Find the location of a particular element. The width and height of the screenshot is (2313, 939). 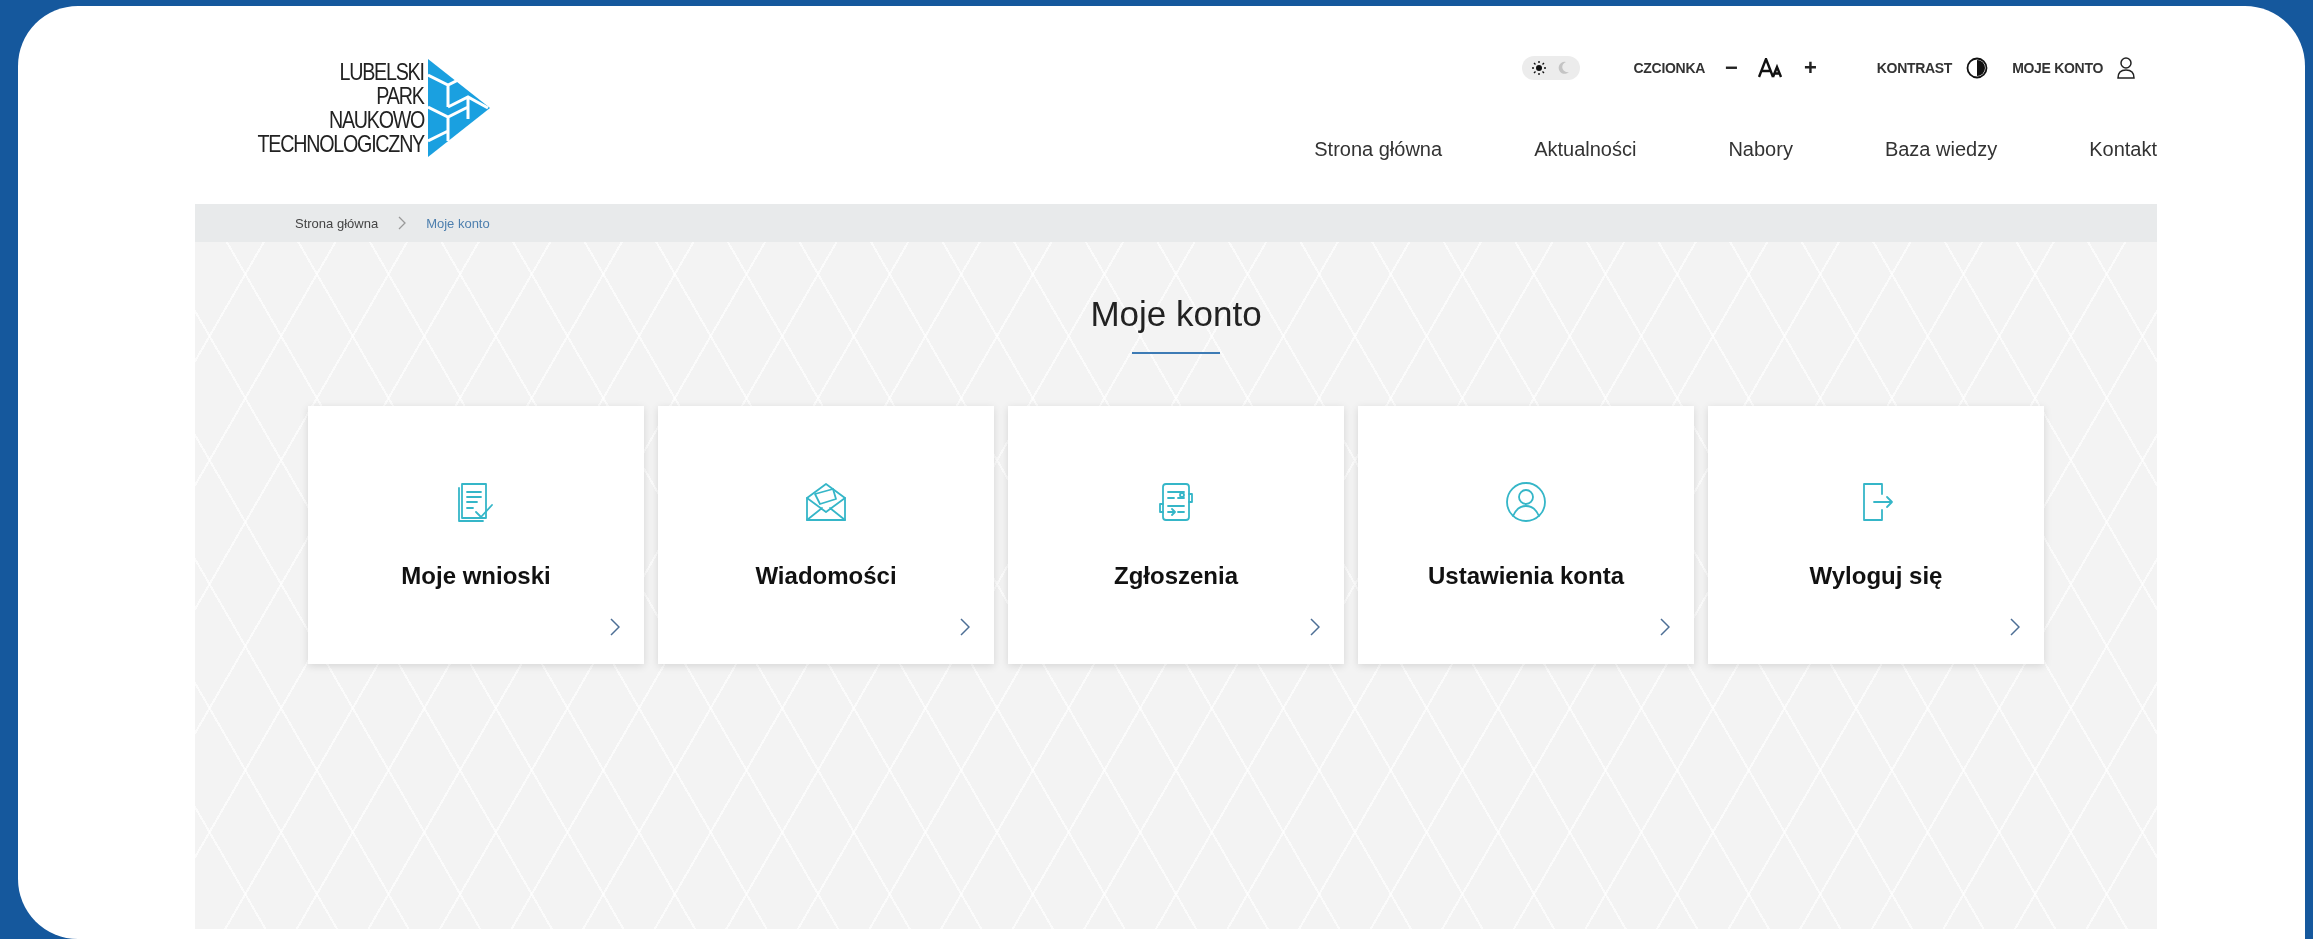

nav-link: Baza wiedzy is located at coordinates (1895, 149).